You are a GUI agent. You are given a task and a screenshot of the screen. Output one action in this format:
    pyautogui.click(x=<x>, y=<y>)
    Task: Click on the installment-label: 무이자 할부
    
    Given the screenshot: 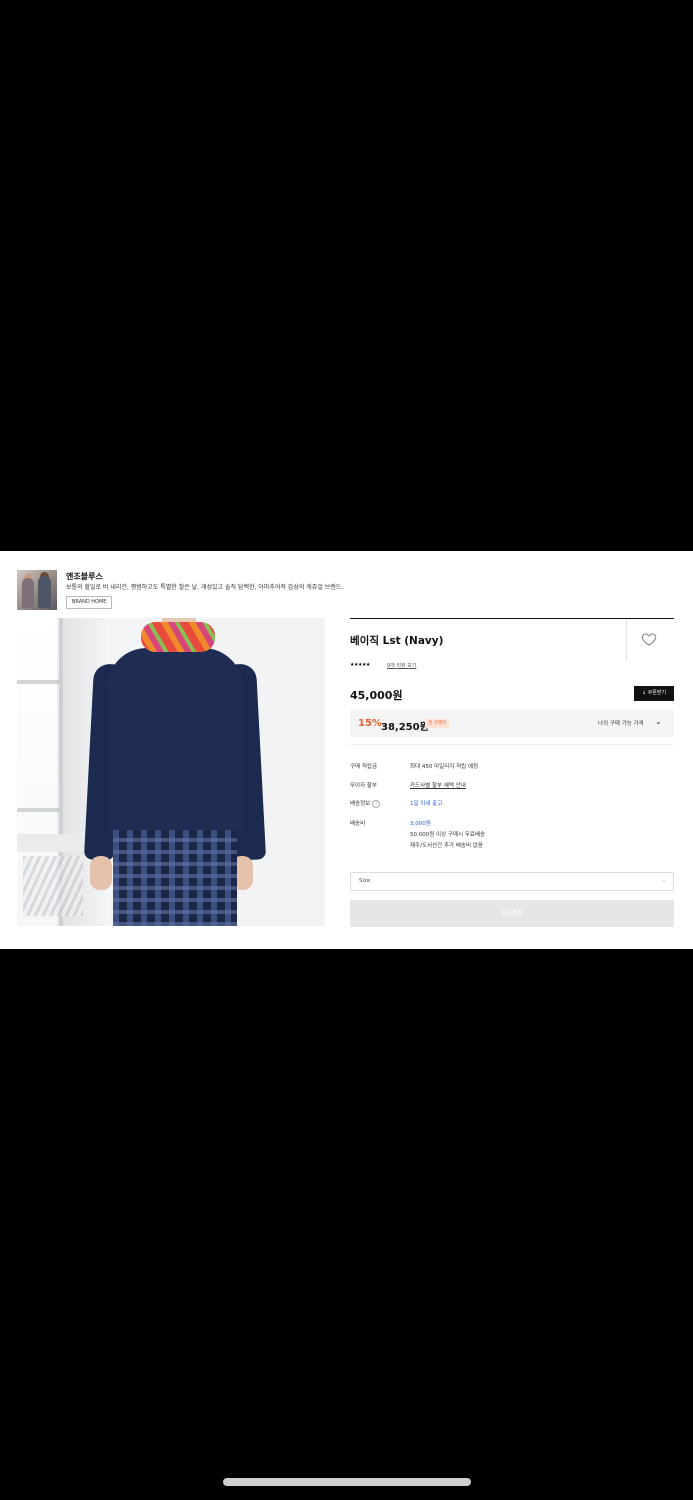 What is the action you would take?
    pyautogui.click(x=364, y=786)
    